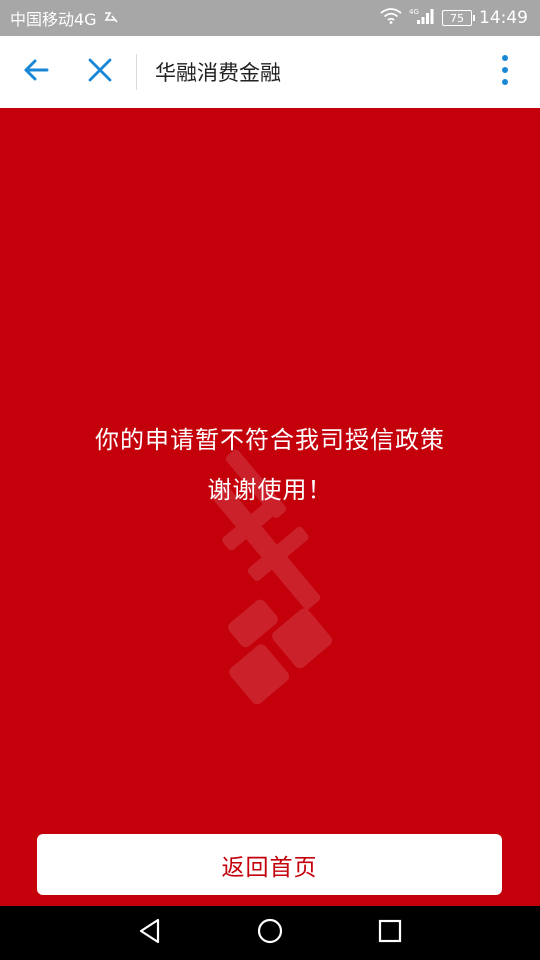 The height and width of the screenshot is (960, 540). I want to click on clock: 14:49, so click(503, 18).